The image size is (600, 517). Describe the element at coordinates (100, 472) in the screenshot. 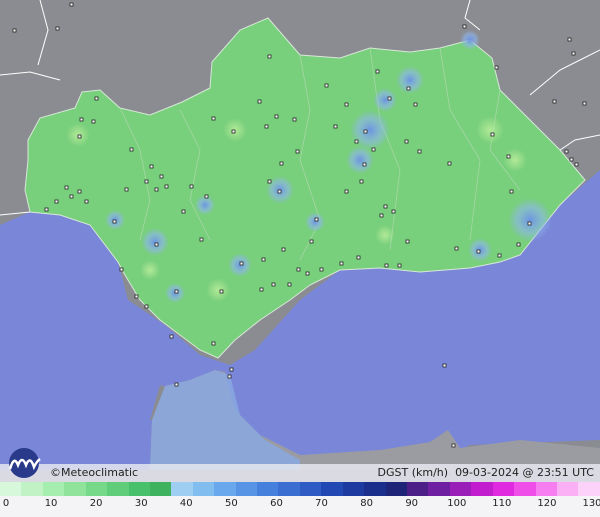

I see `brand-name: Meteoclimatic` at that location.